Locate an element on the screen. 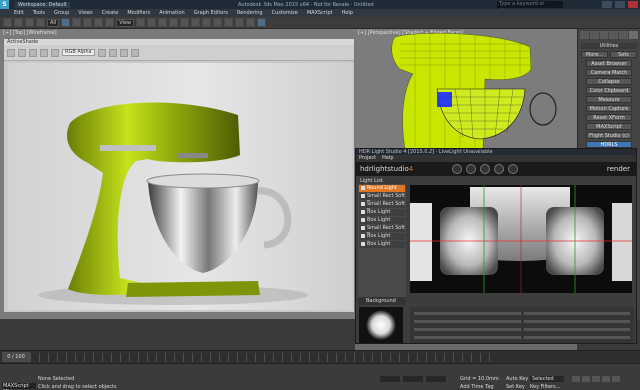 The image size is (640, 390). menu-graph-editors: Graph Editors is located at coordinates (211, 13).